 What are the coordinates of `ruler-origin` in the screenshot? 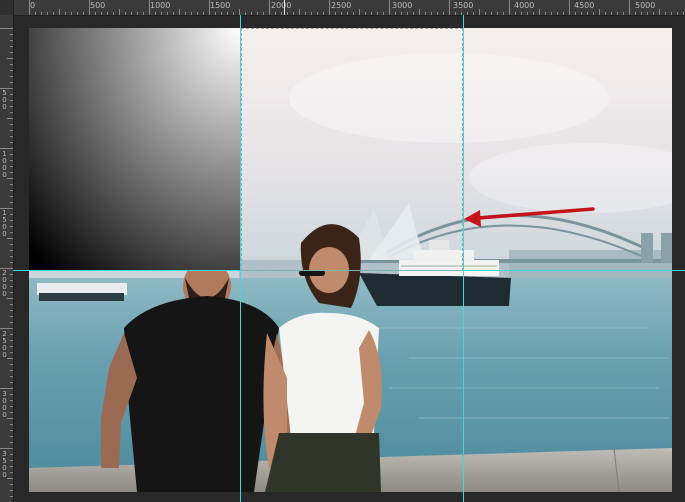 It's located at (7, 8).